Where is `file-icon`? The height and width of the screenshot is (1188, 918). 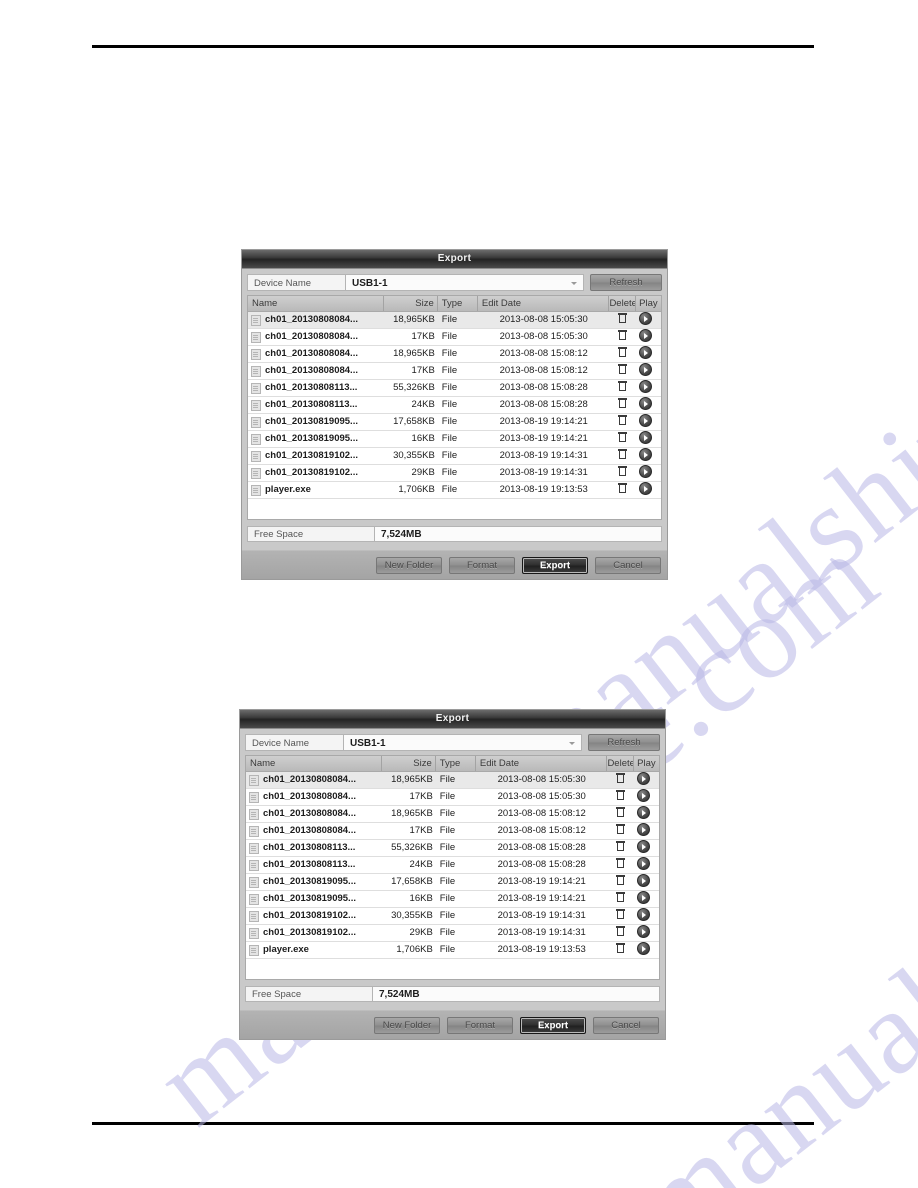
file-icon is located at coordinates (256, 320).